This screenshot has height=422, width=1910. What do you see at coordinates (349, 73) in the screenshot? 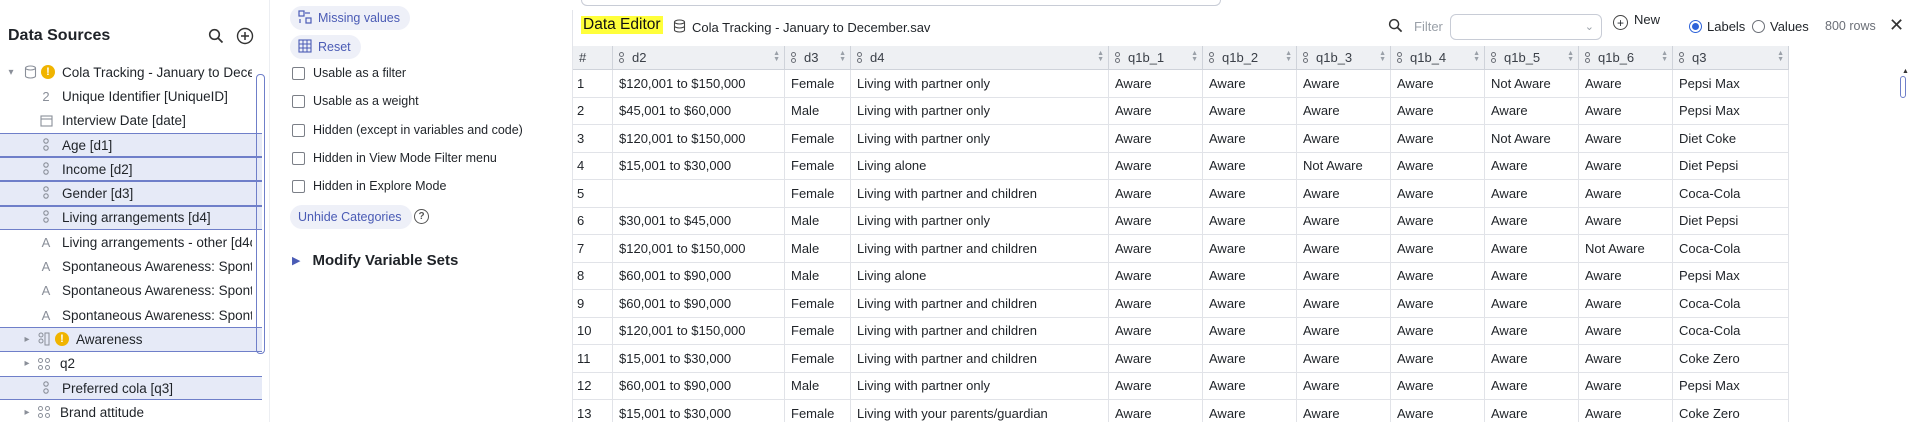
I see `usable-as-filter-checkbox: Usable as a filter` at bounding box center [349, 73].